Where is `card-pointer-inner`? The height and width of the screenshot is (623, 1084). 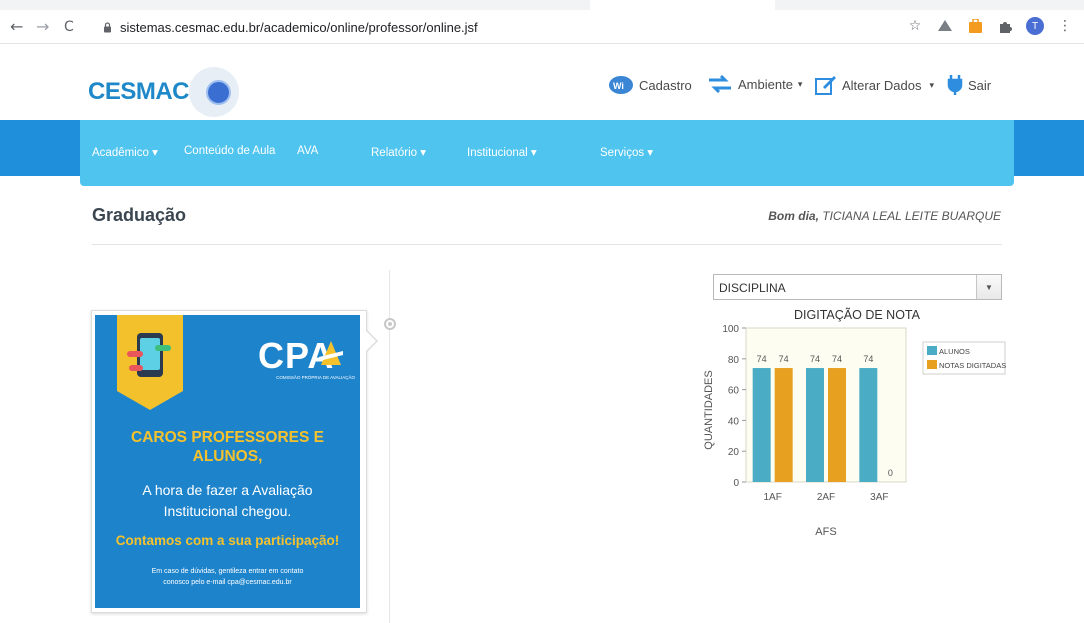
card-pointer-inner is located at coordinates (370, 341).